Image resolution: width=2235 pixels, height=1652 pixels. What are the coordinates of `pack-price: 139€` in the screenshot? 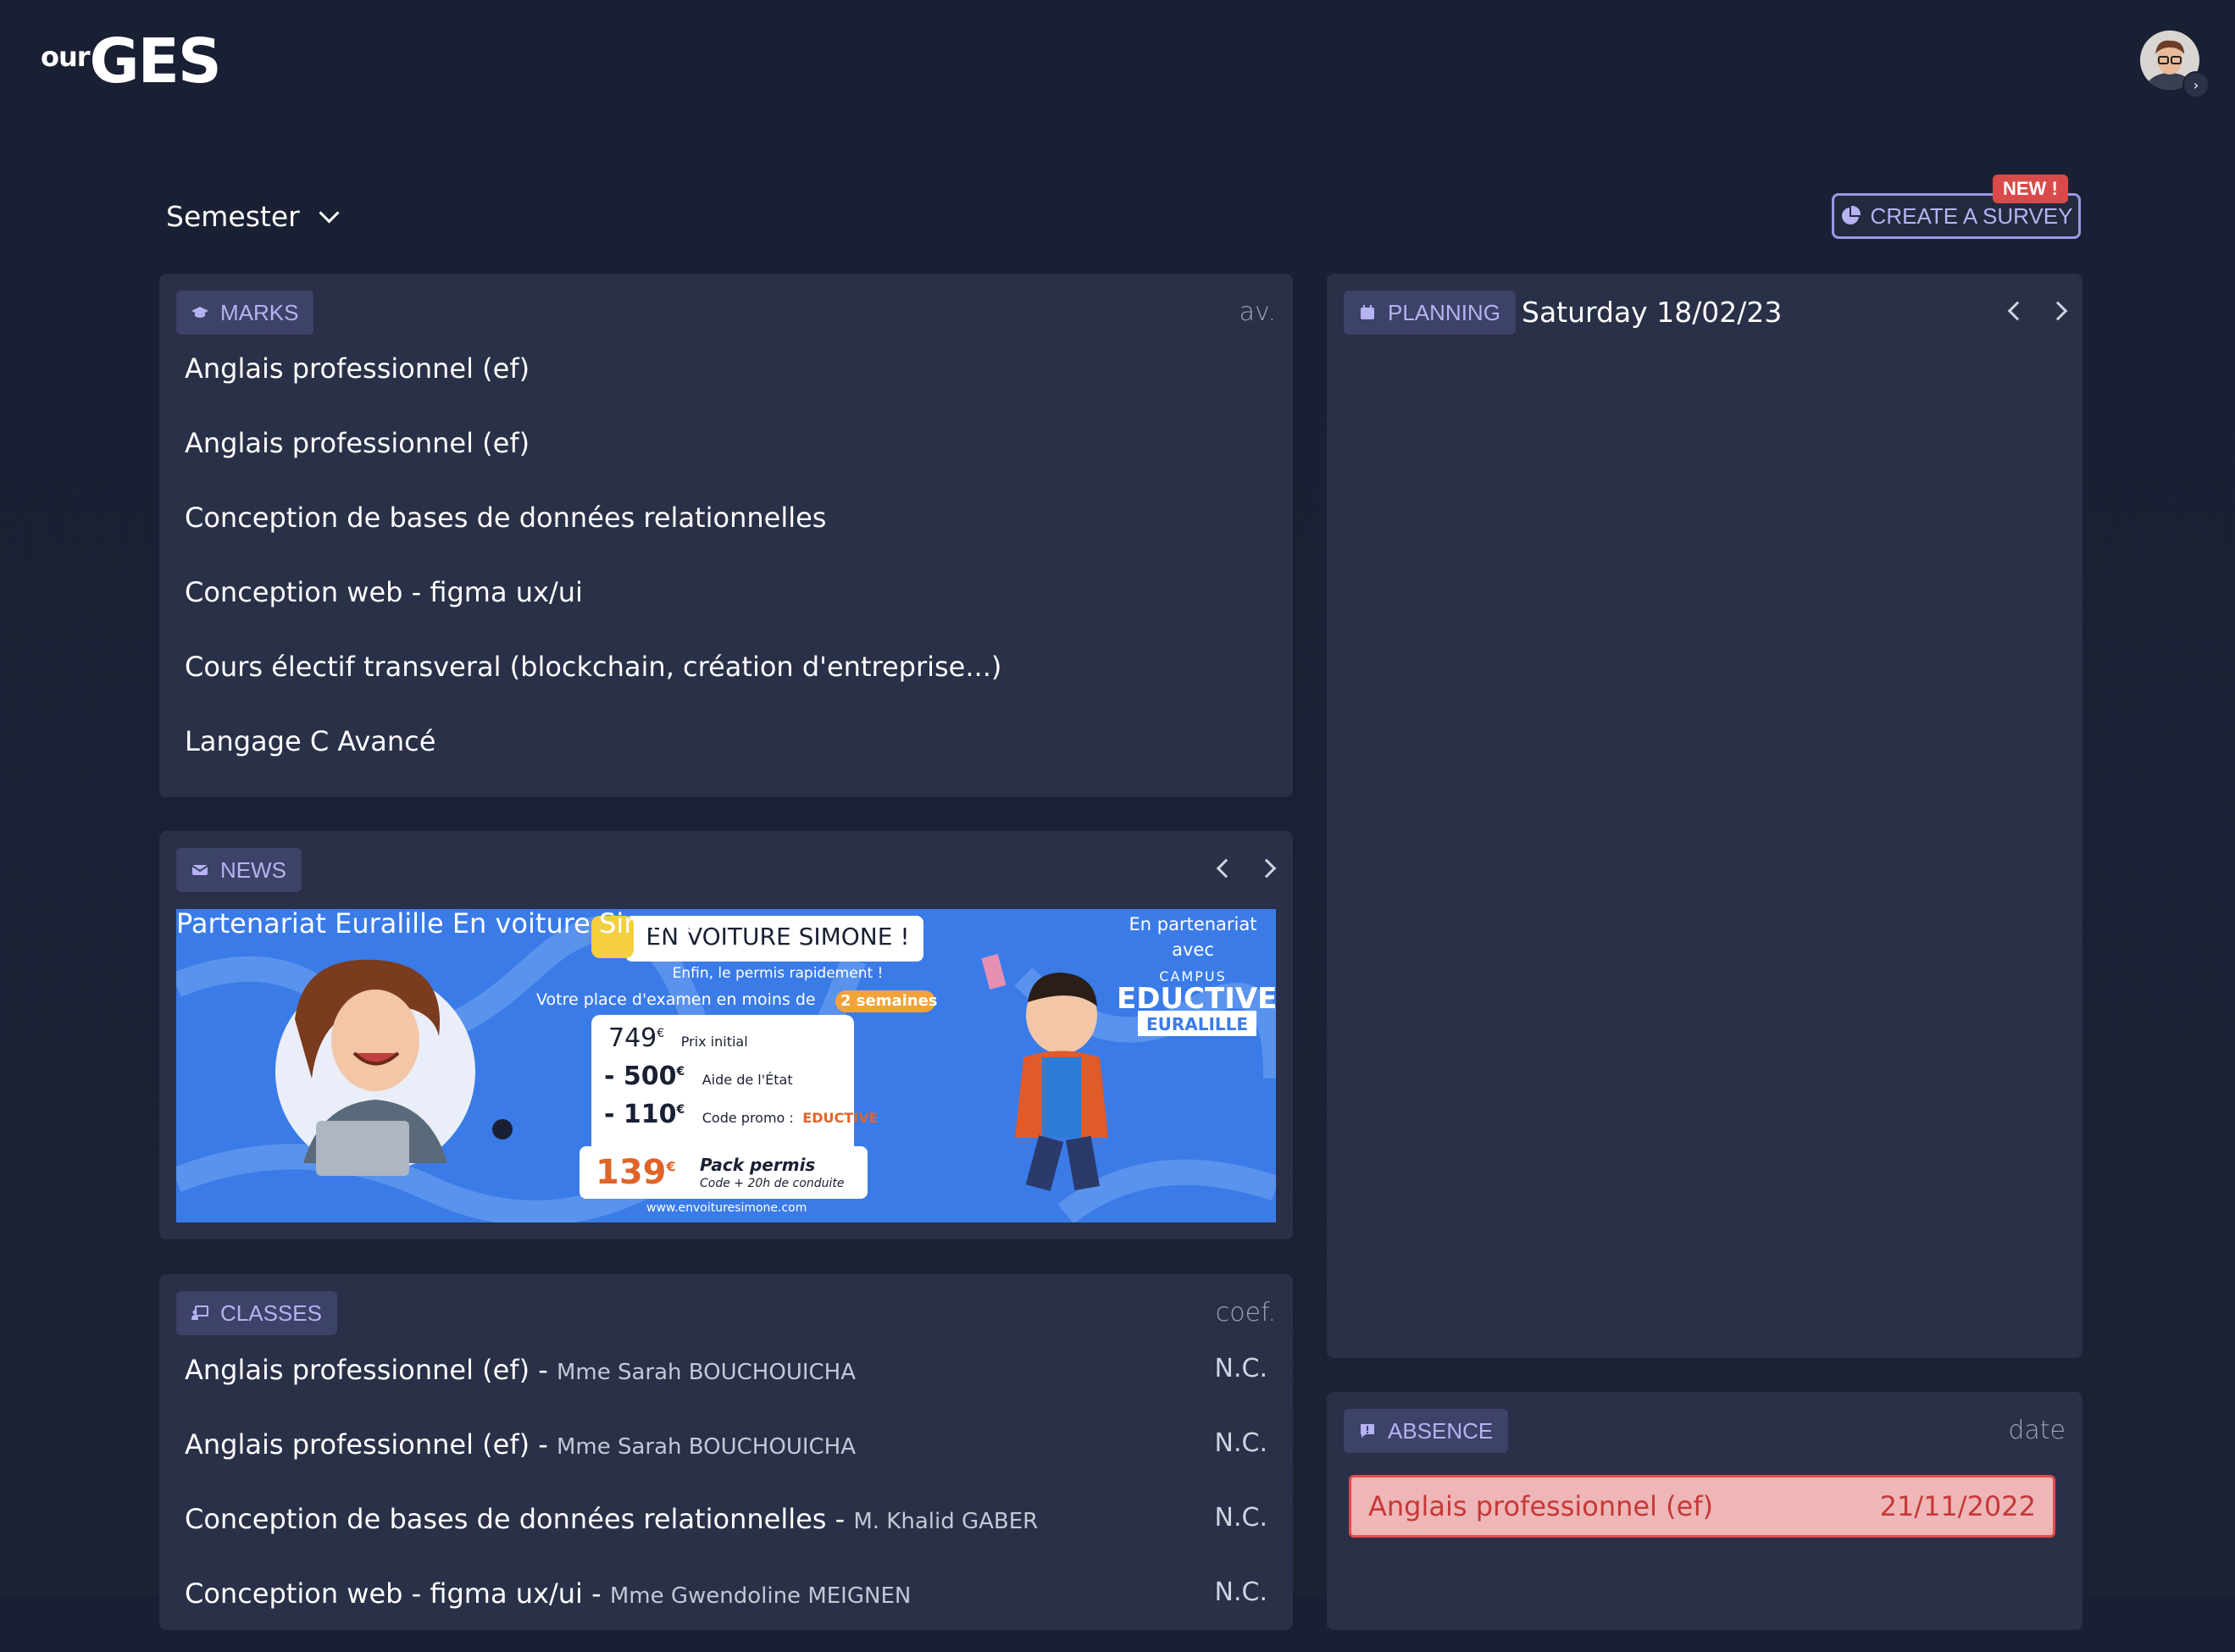 It's located at (636, 1172).